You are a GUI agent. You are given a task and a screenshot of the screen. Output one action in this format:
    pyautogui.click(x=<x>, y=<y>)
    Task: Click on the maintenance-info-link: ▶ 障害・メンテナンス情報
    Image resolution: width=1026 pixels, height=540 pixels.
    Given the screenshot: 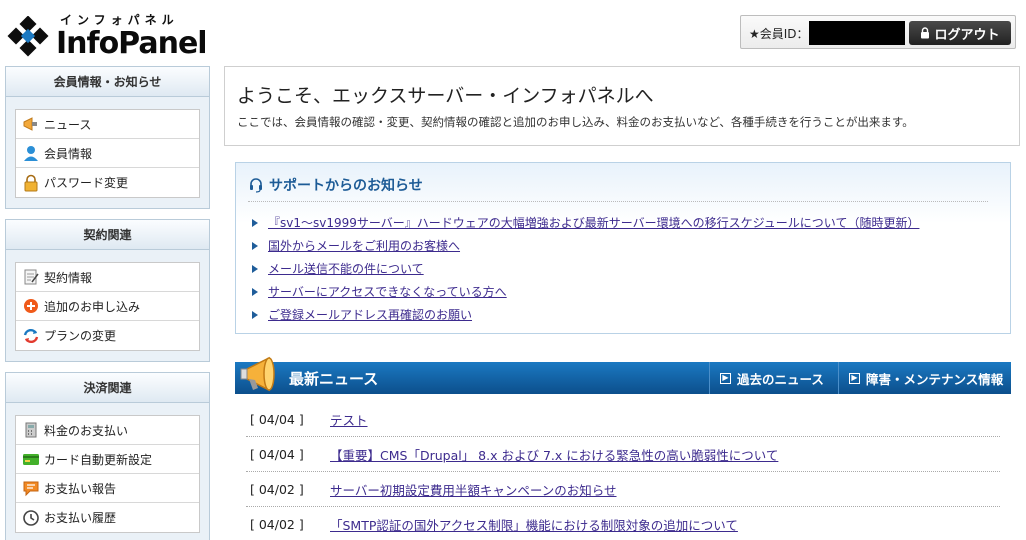 What is the action you would take?
    pyautogui.click(x=924, y=378)
    